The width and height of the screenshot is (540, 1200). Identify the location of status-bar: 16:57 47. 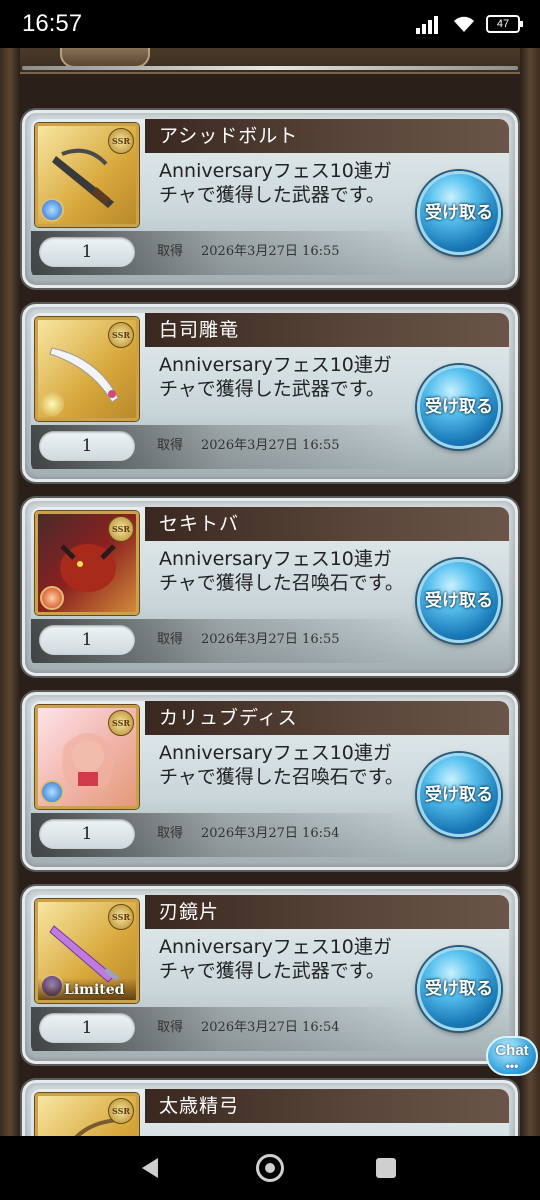
(270, 24).